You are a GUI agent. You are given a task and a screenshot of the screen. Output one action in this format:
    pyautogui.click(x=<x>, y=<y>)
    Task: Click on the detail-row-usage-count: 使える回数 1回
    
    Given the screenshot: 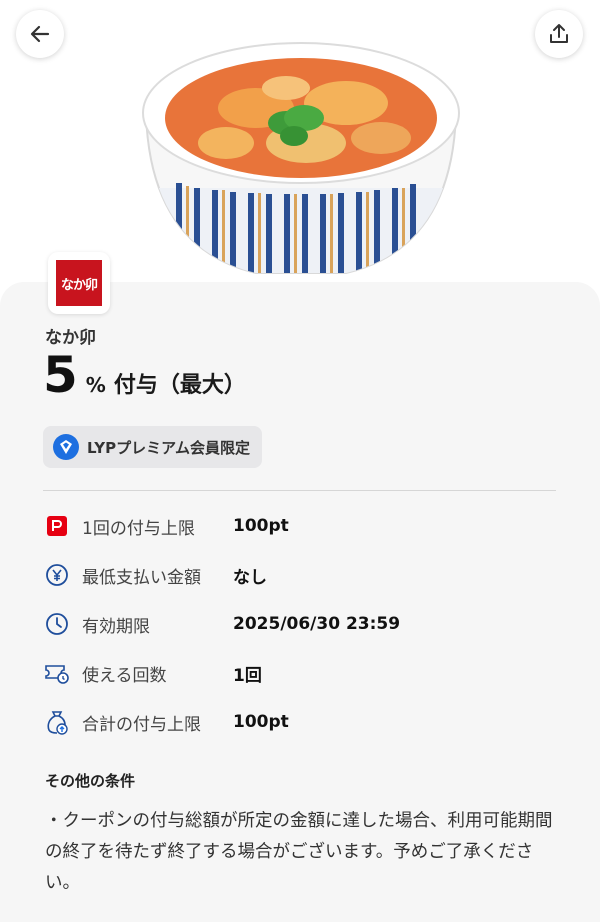 What is the action you would take?
    pyautogui.click(x=153, y=673)
    